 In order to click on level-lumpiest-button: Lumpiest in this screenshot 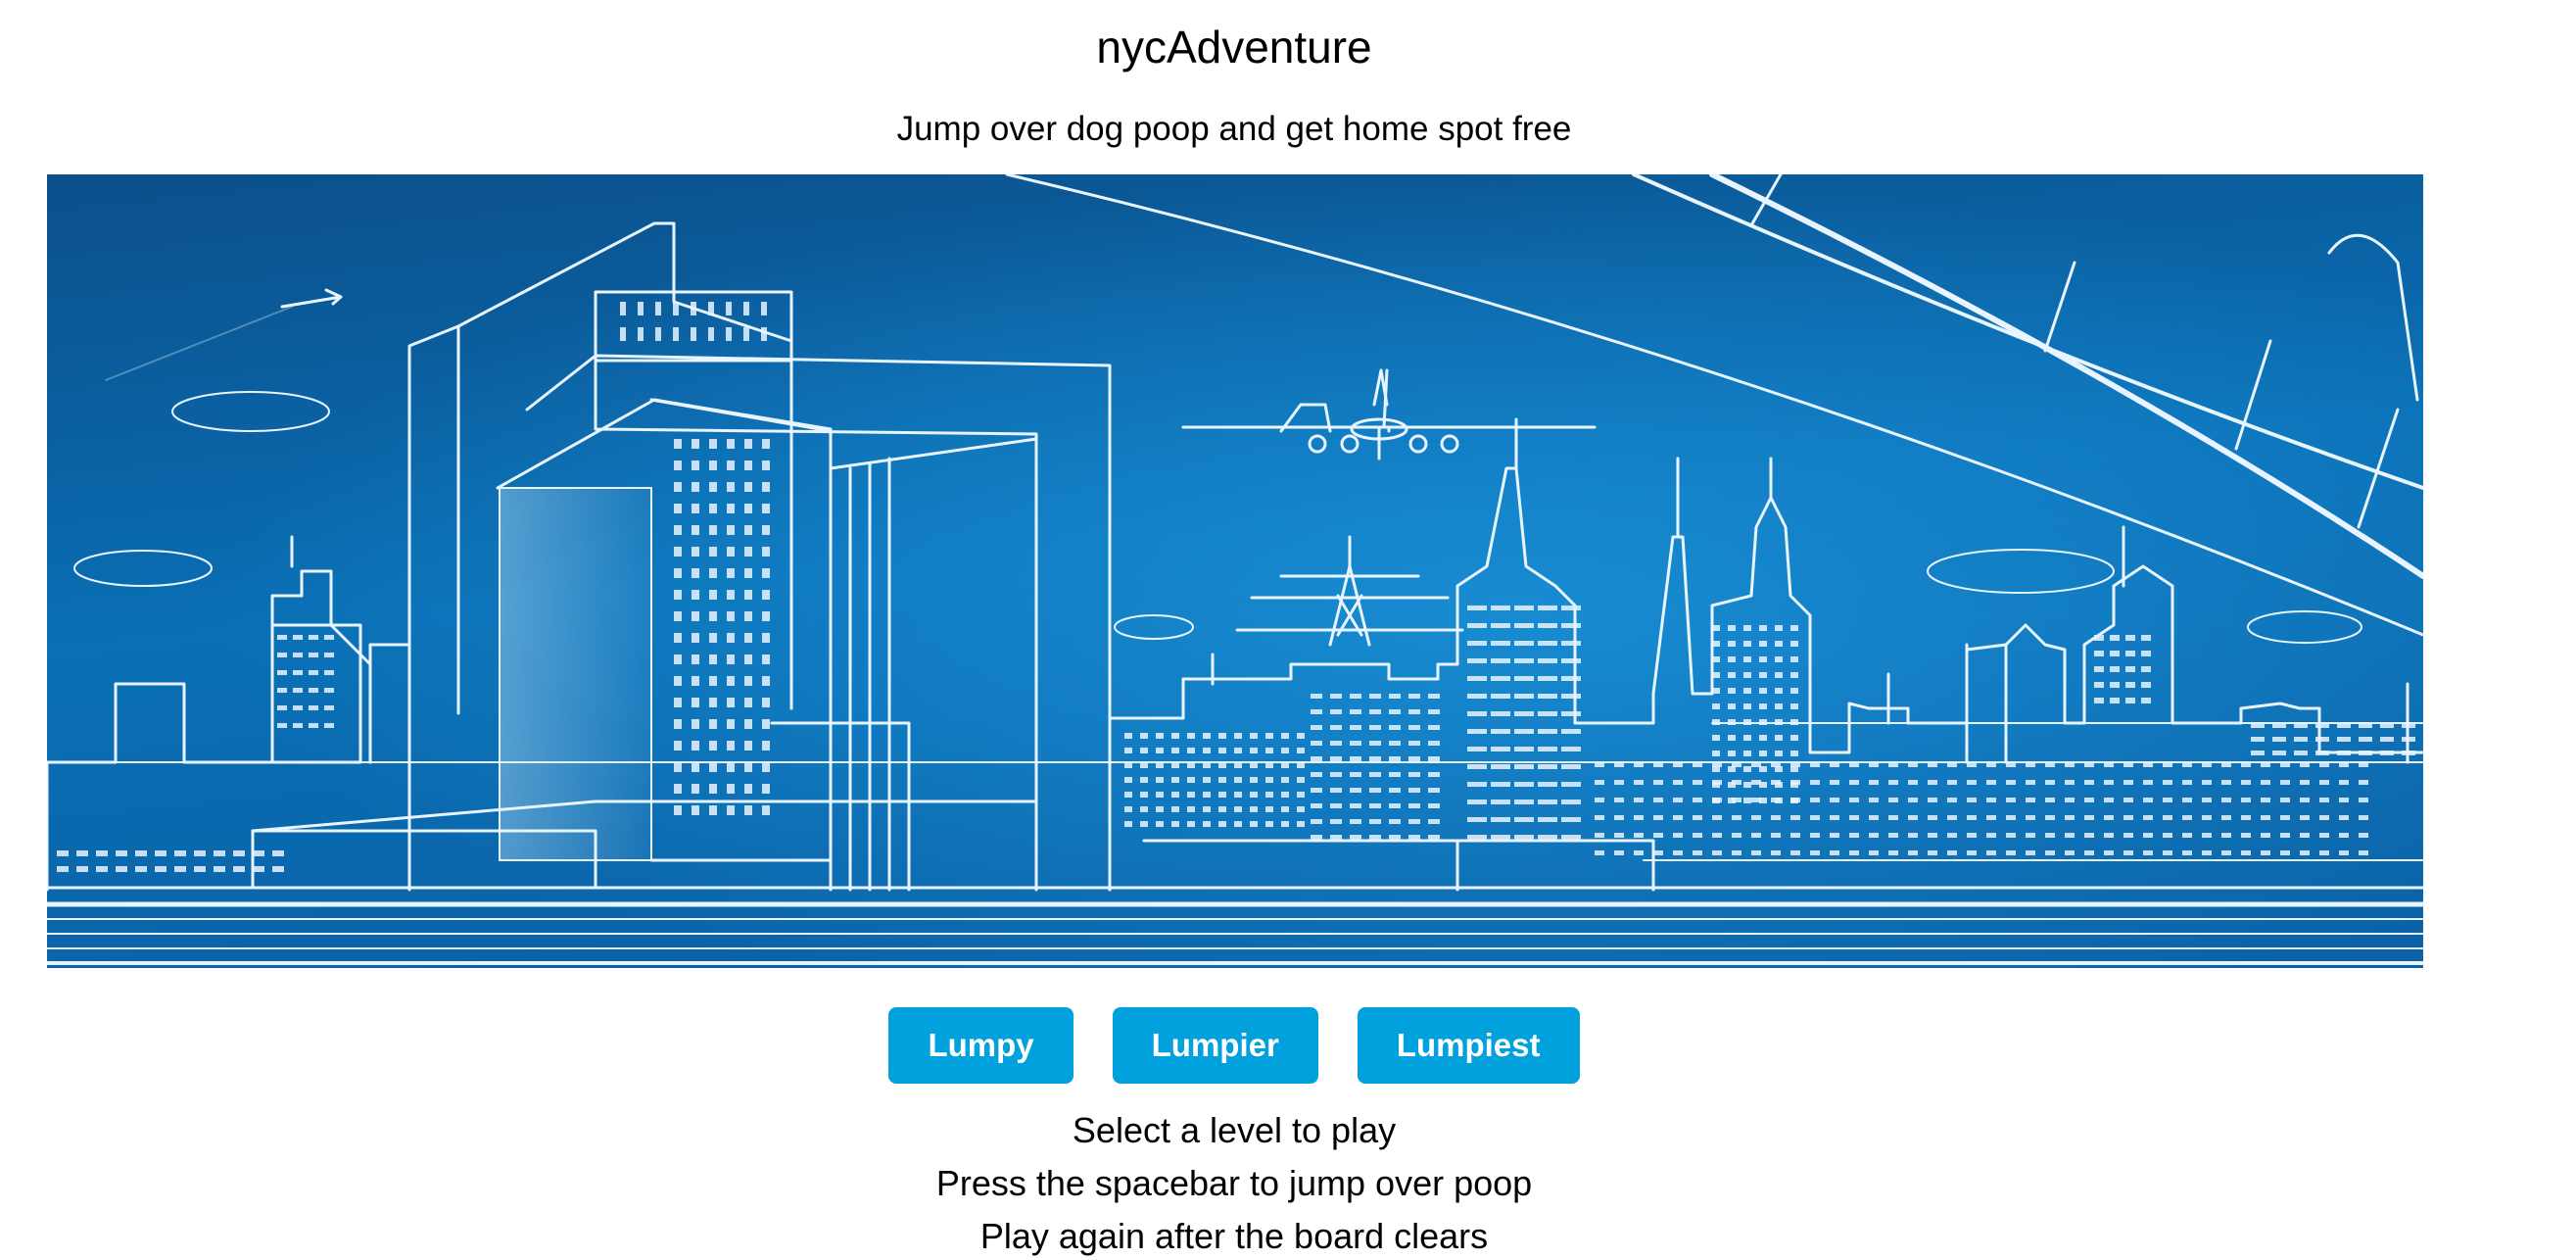, I will do `click(1468, 1045)`.